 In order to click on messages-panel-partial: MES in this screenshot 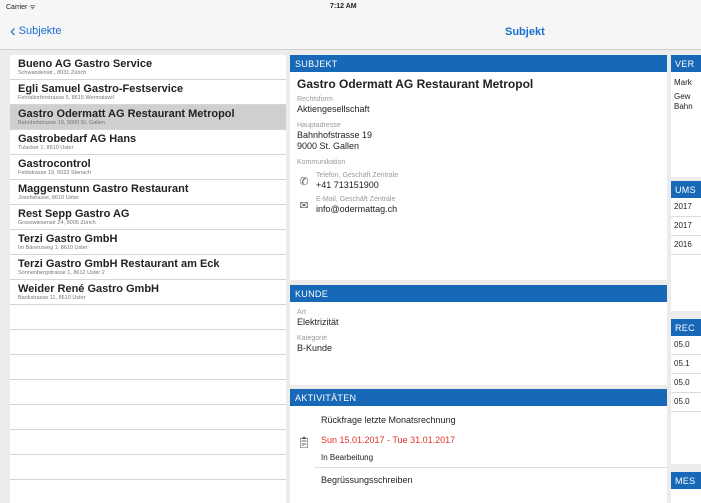, I will do `click(686, 487)`.